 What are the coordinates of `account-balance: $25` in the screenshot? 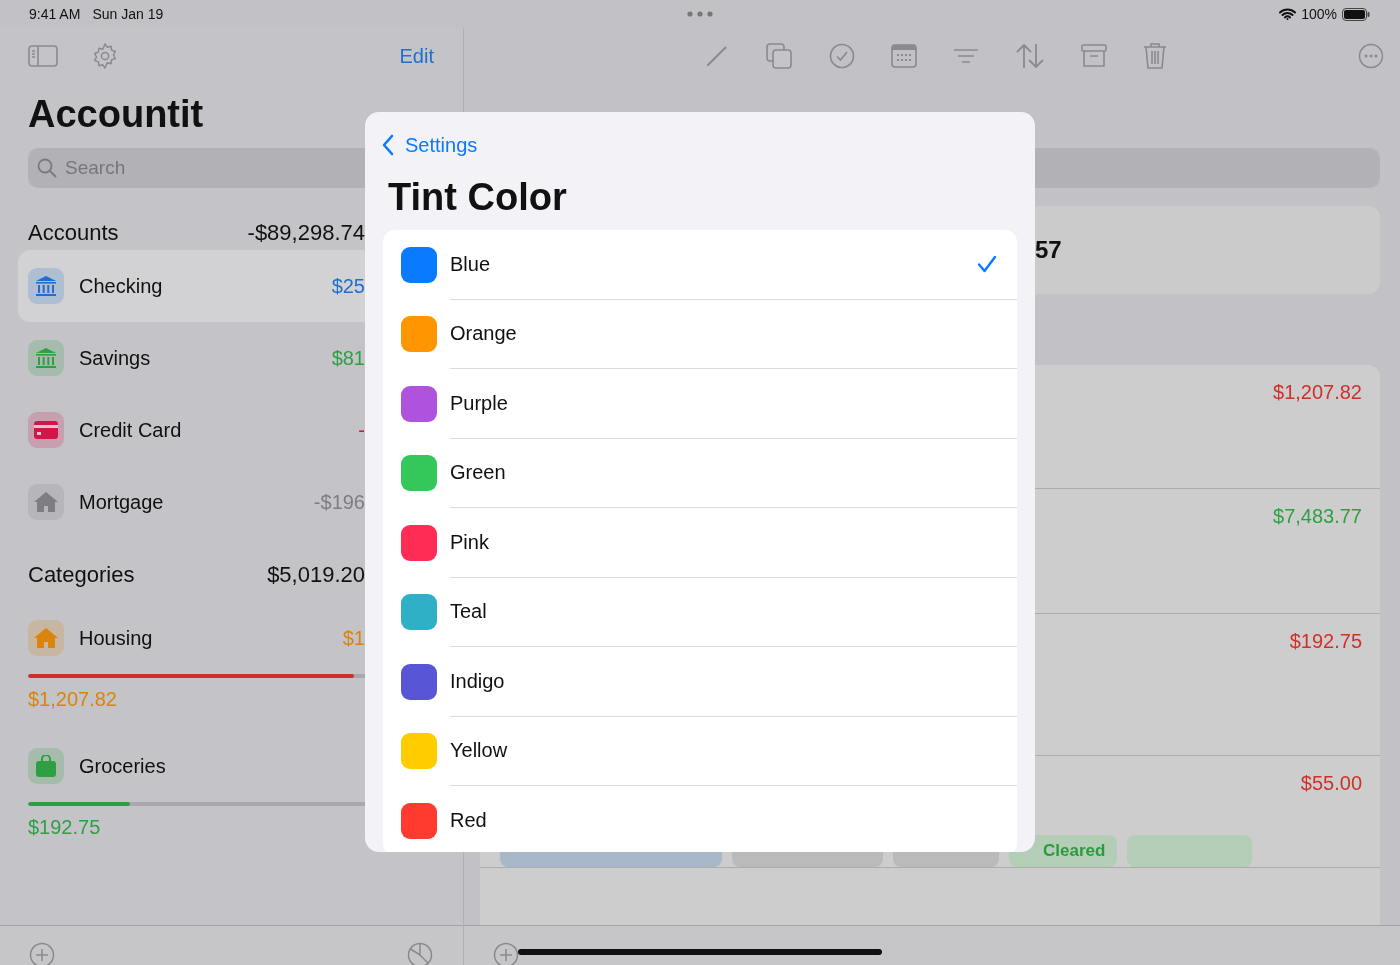 It's located at (348, 286).